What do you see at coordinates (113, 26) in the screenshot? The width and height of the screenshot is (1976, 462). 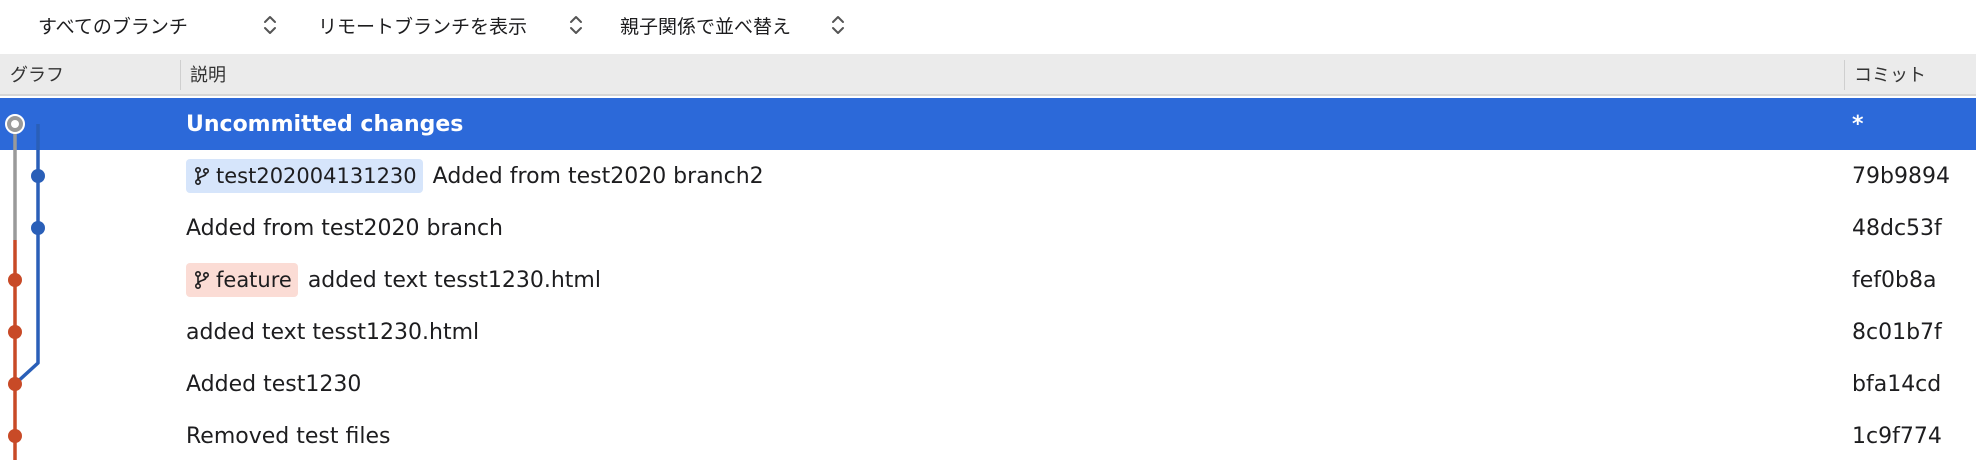 I see `branch-filter-label: すべてのブランチ` at bounding box center [113, 26].